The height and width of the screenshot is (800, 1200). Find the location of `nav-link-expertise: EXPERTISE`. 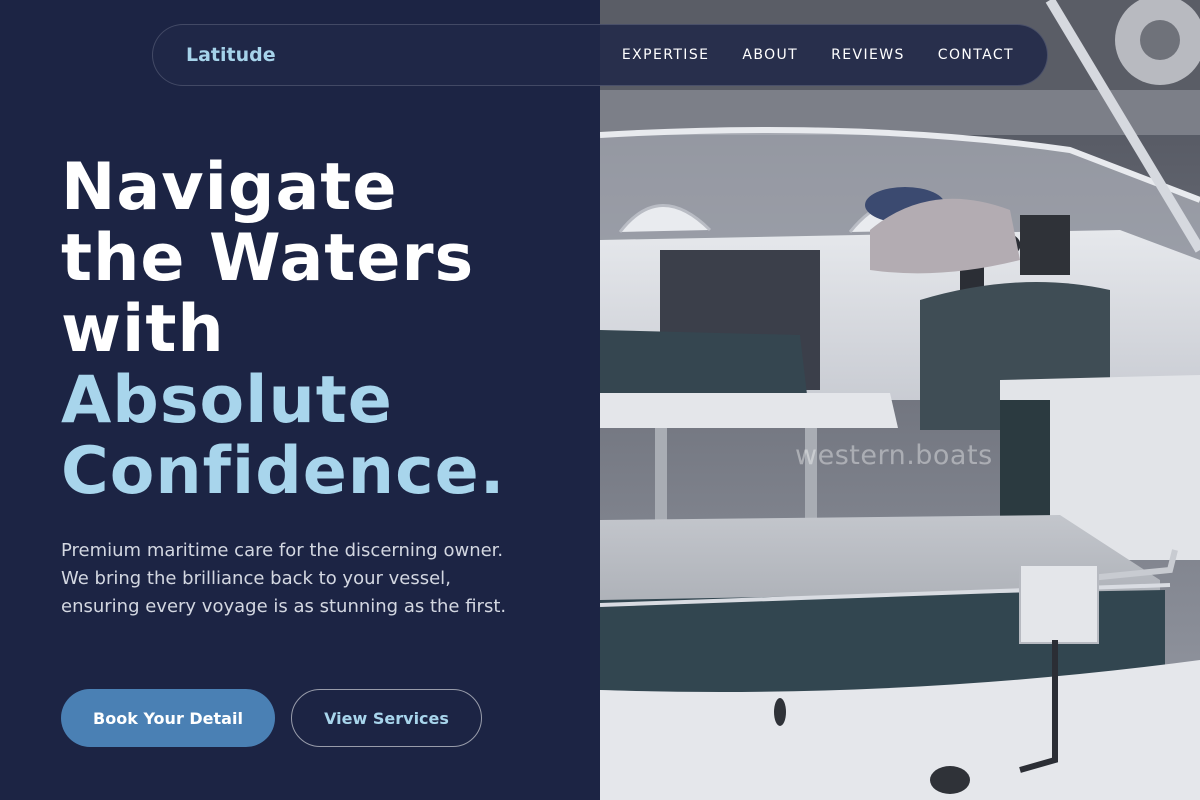

nav-link-expertise: EXPERTISE is located at coordinates (665, 55).